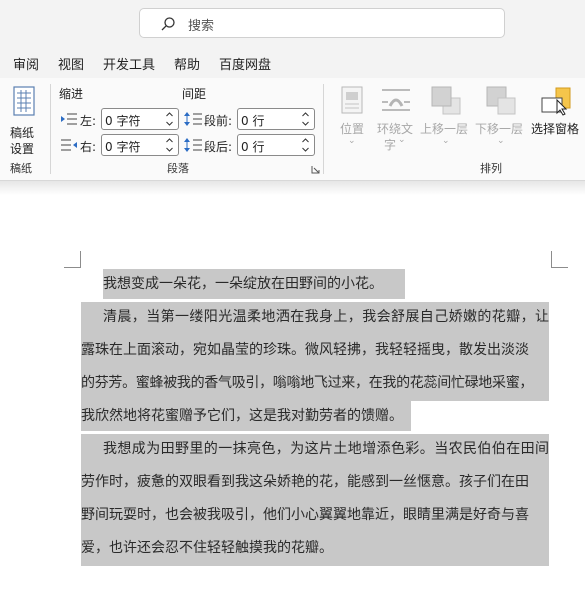  What do you see at coordinates (352, 100) in the screenshot?
I see `position-icon` at bounding box center [352, 100].